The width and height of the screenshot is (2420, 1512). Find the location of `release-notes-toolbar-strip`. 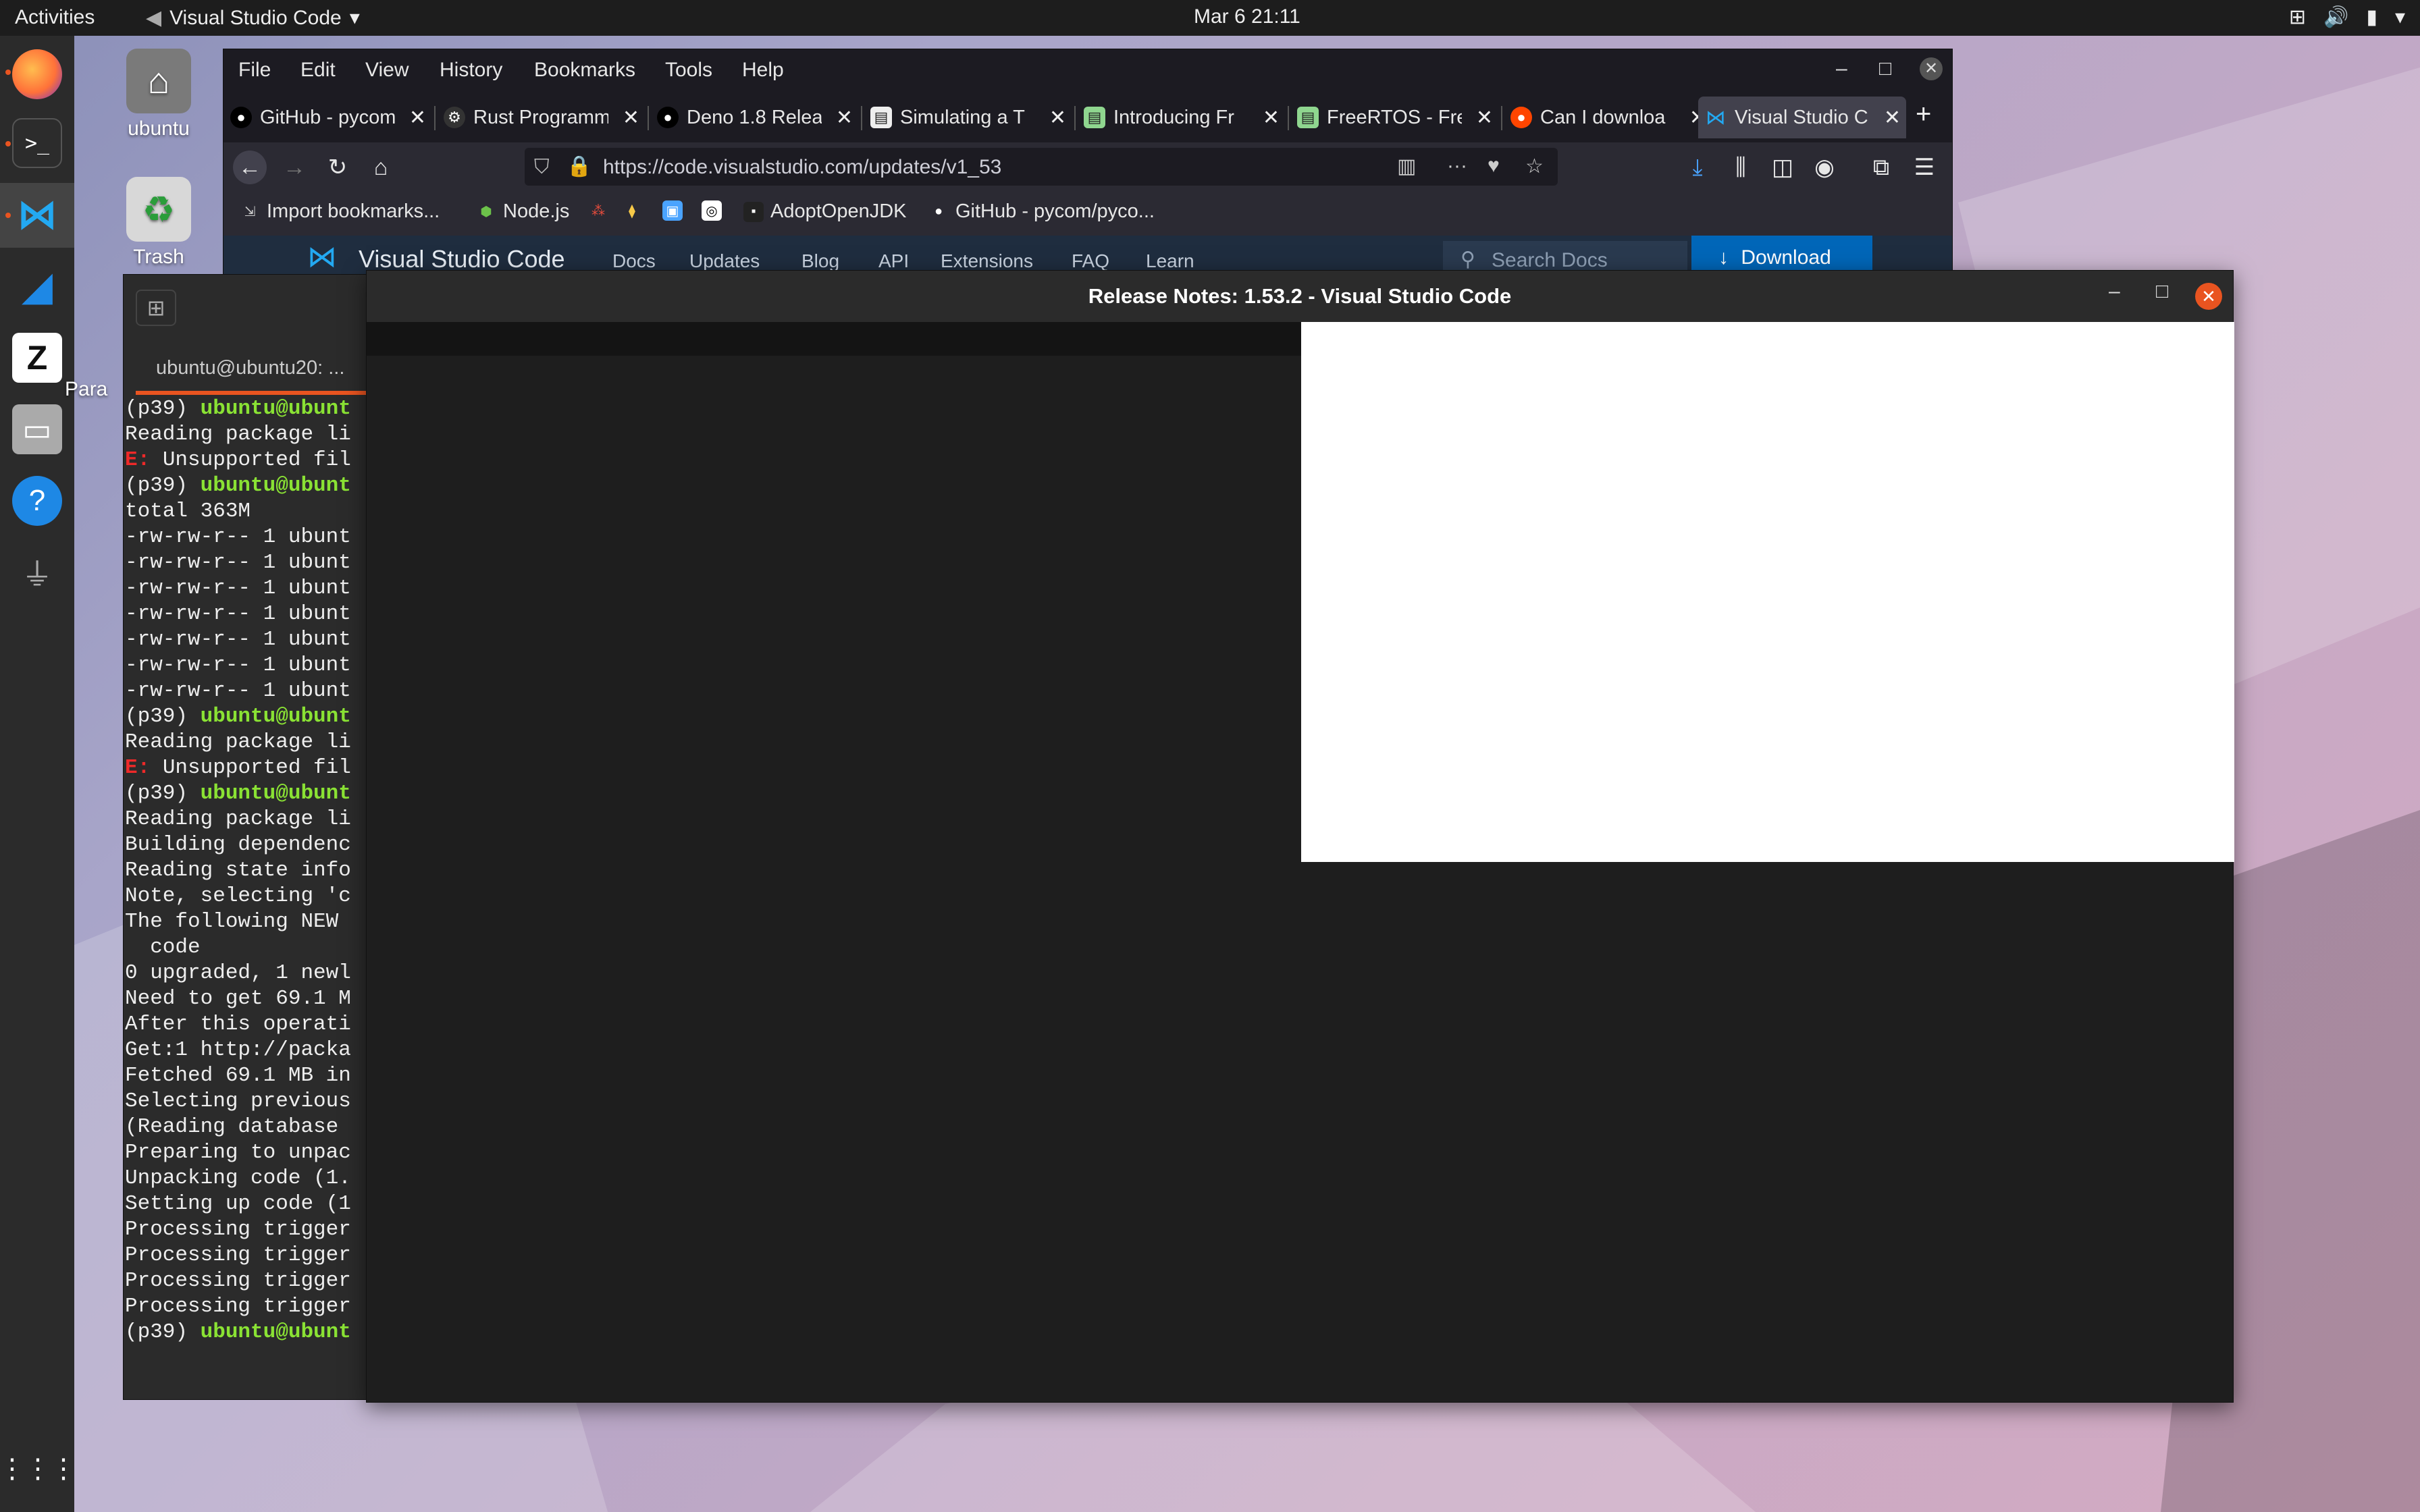

release-notes-toolbar-strip is located at coordinates (834, 339).